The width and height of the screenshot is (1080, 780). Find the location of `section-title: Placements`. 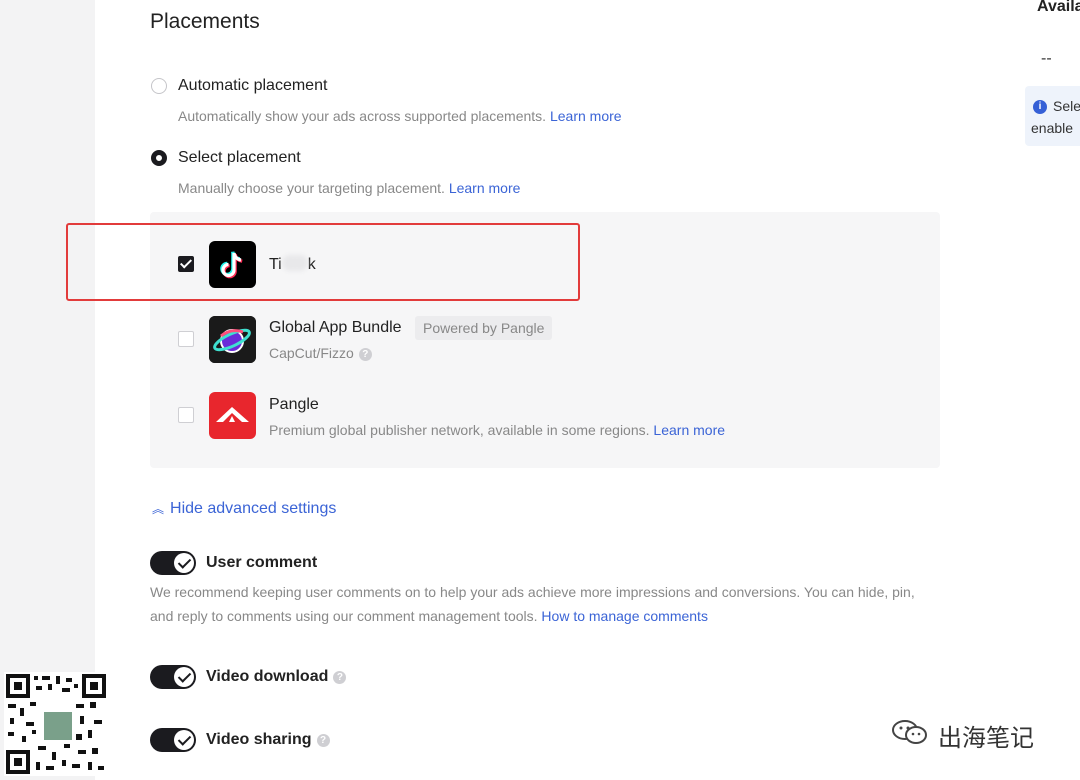

section-title: Placements is located at coordinates (205, 21).